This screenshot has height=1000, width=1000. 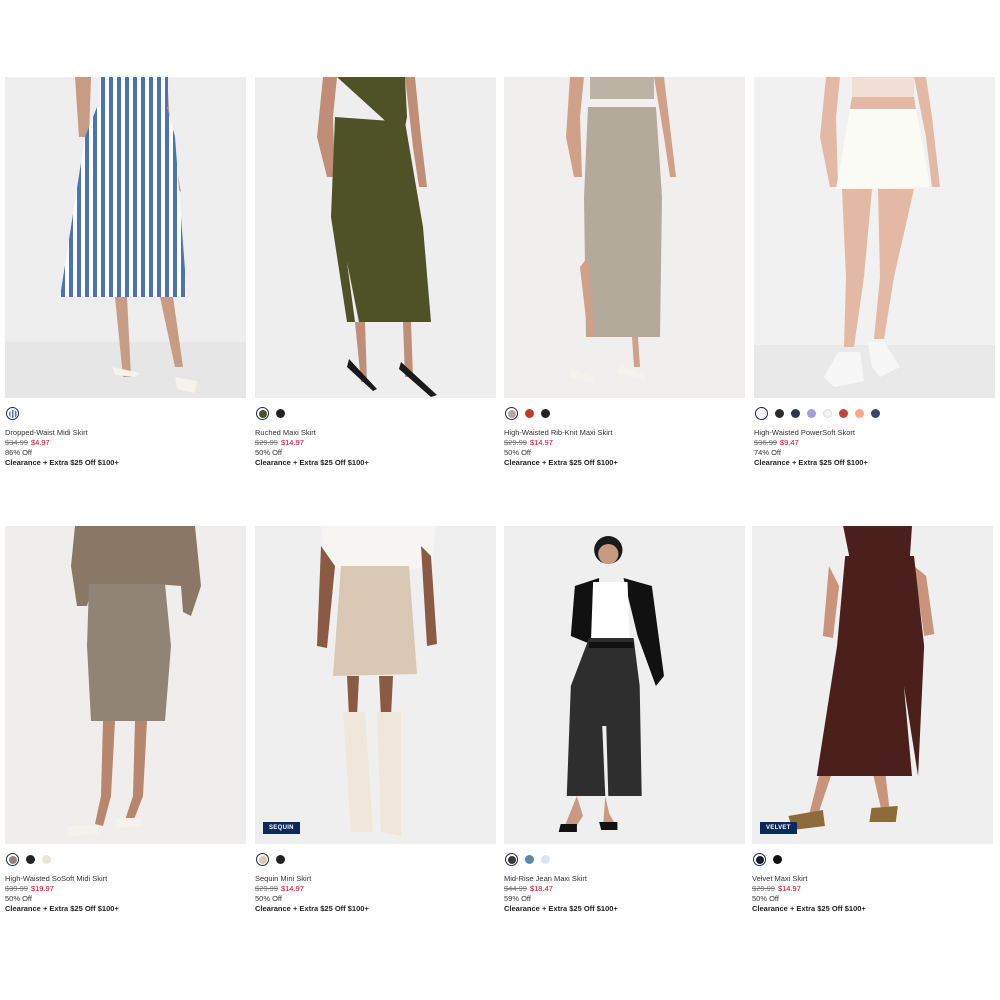 What do you see at coordinates (281, 828) in the screenshot?
I see `product-badge: SEQUIN` at bounding box center [281, 828].